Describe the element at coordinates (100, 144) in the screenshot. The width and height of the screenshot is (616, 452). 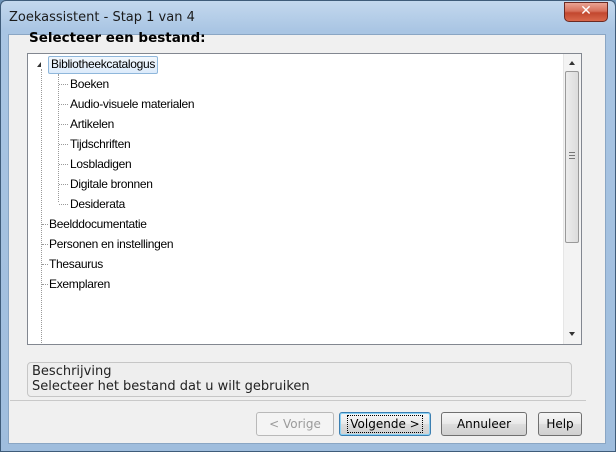
I see `tree-node-child: Tijdschriften` at that location.